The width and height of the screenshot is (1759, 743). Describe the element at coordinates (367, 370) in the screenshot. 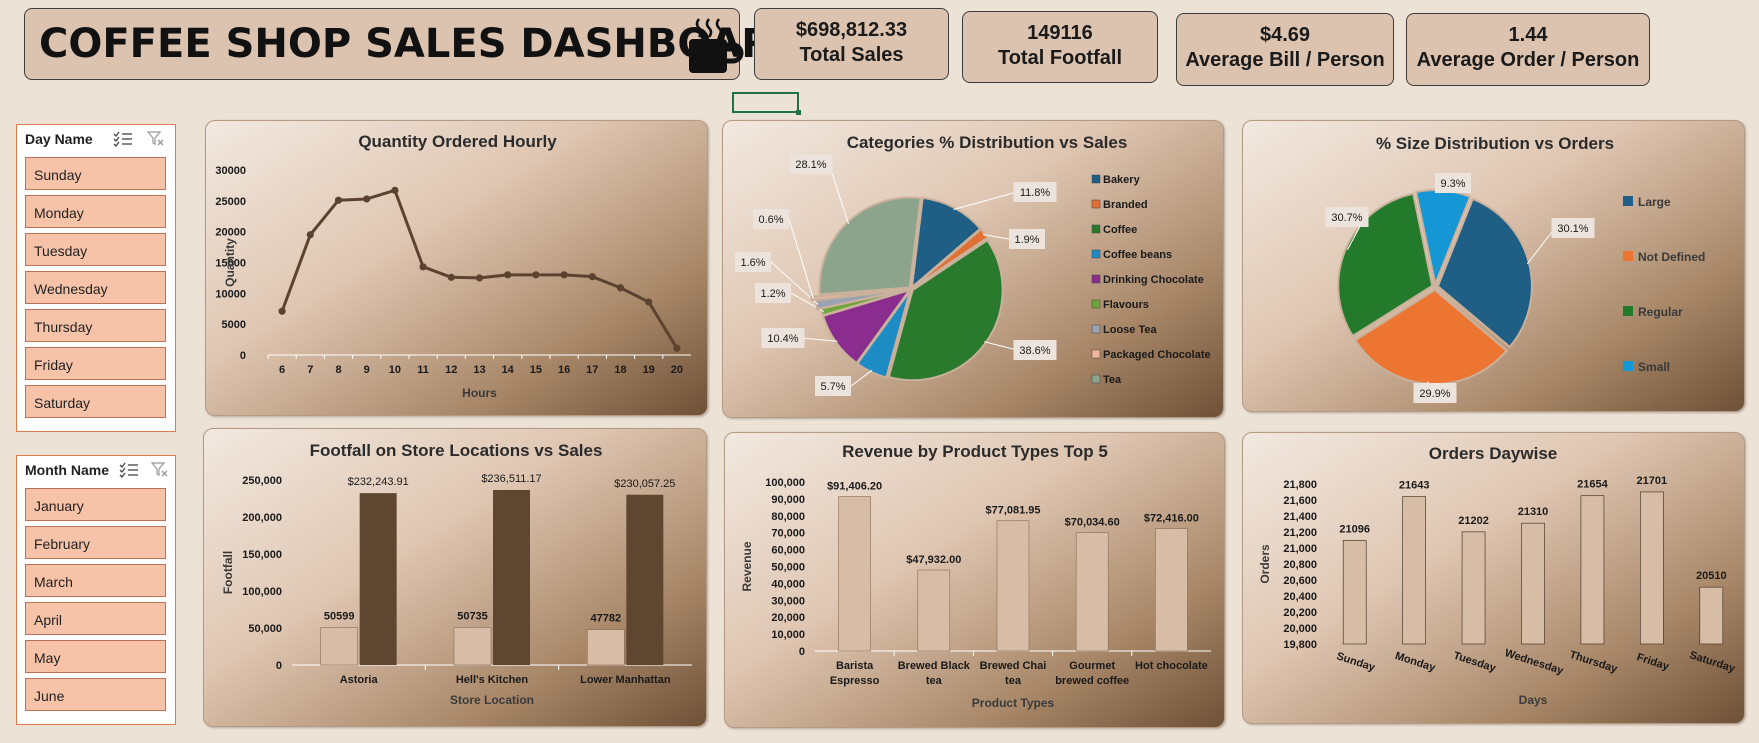

I see `x-tick-label: 9` at that location.